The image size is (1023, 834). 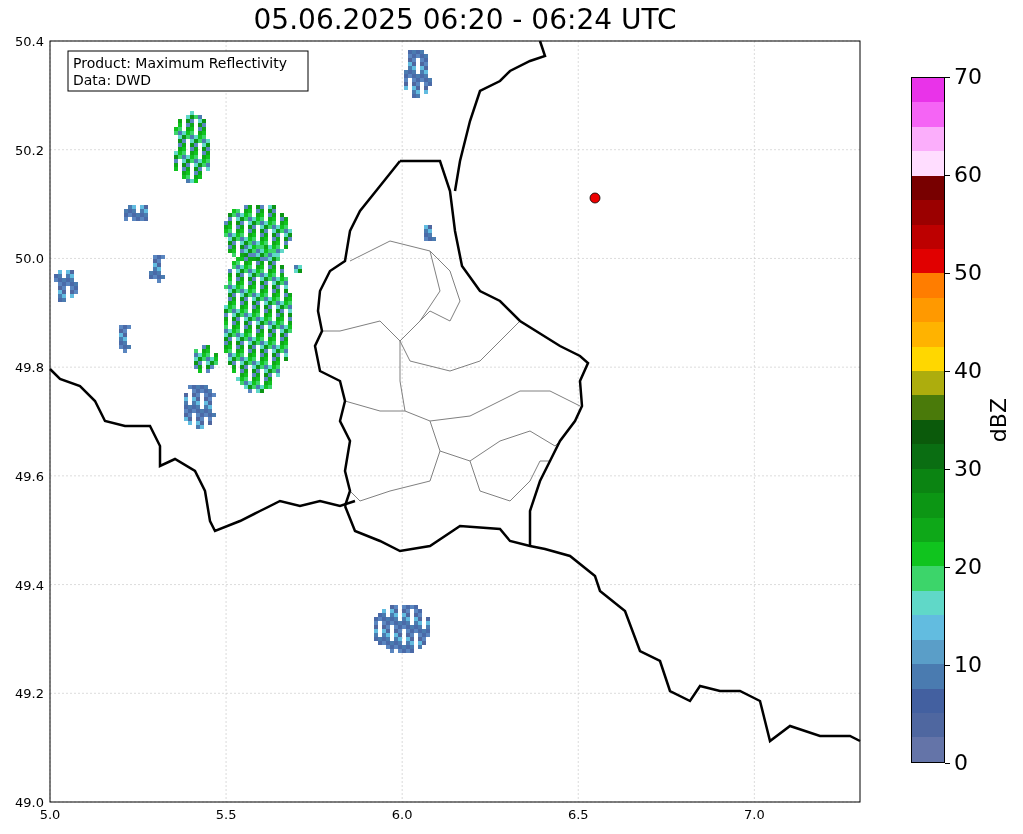 What do you see at coordinates (754, 814) in the screenshot?
I see `x-tick-label: 7.0` at bounding box center [754, 814].